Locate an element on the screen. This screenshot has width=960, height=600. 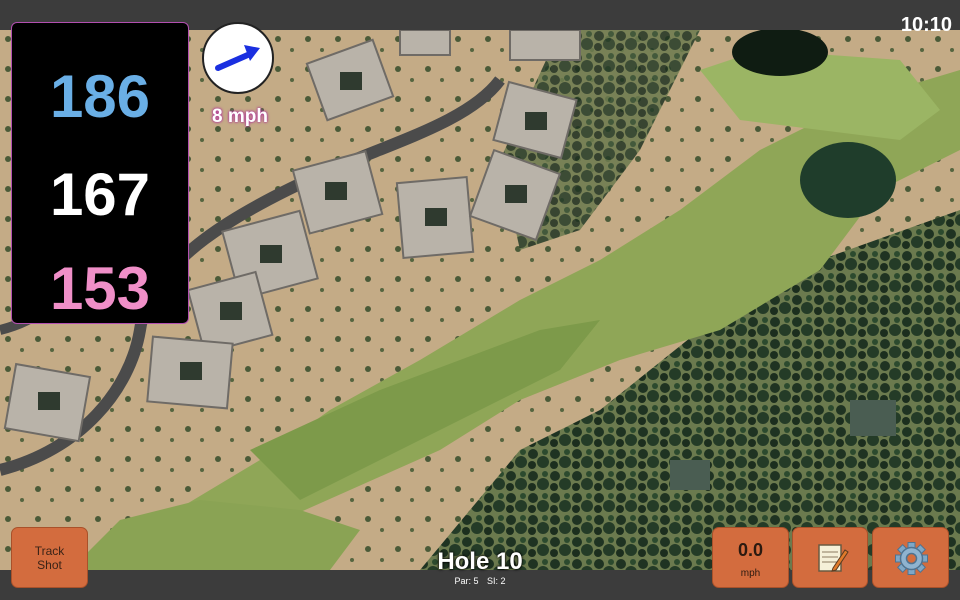
speed-unit: mph is located at coordinates (750, 573).